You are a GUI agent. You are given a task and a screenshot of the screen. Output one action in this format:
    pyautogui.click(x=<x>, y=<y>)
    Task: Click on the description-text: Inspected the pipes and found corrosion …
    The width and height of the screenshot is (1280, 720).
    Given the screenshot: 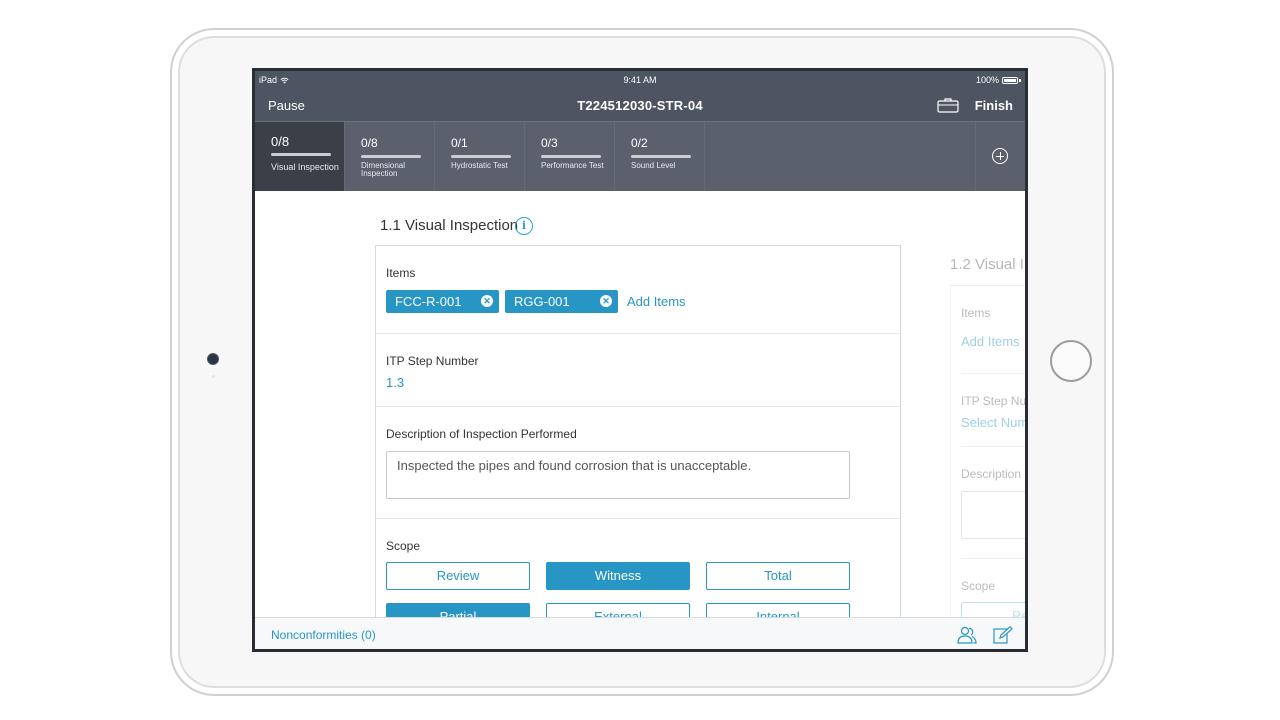 What is the action you would take?
    pyautogui.click(x=574, y=465)
    